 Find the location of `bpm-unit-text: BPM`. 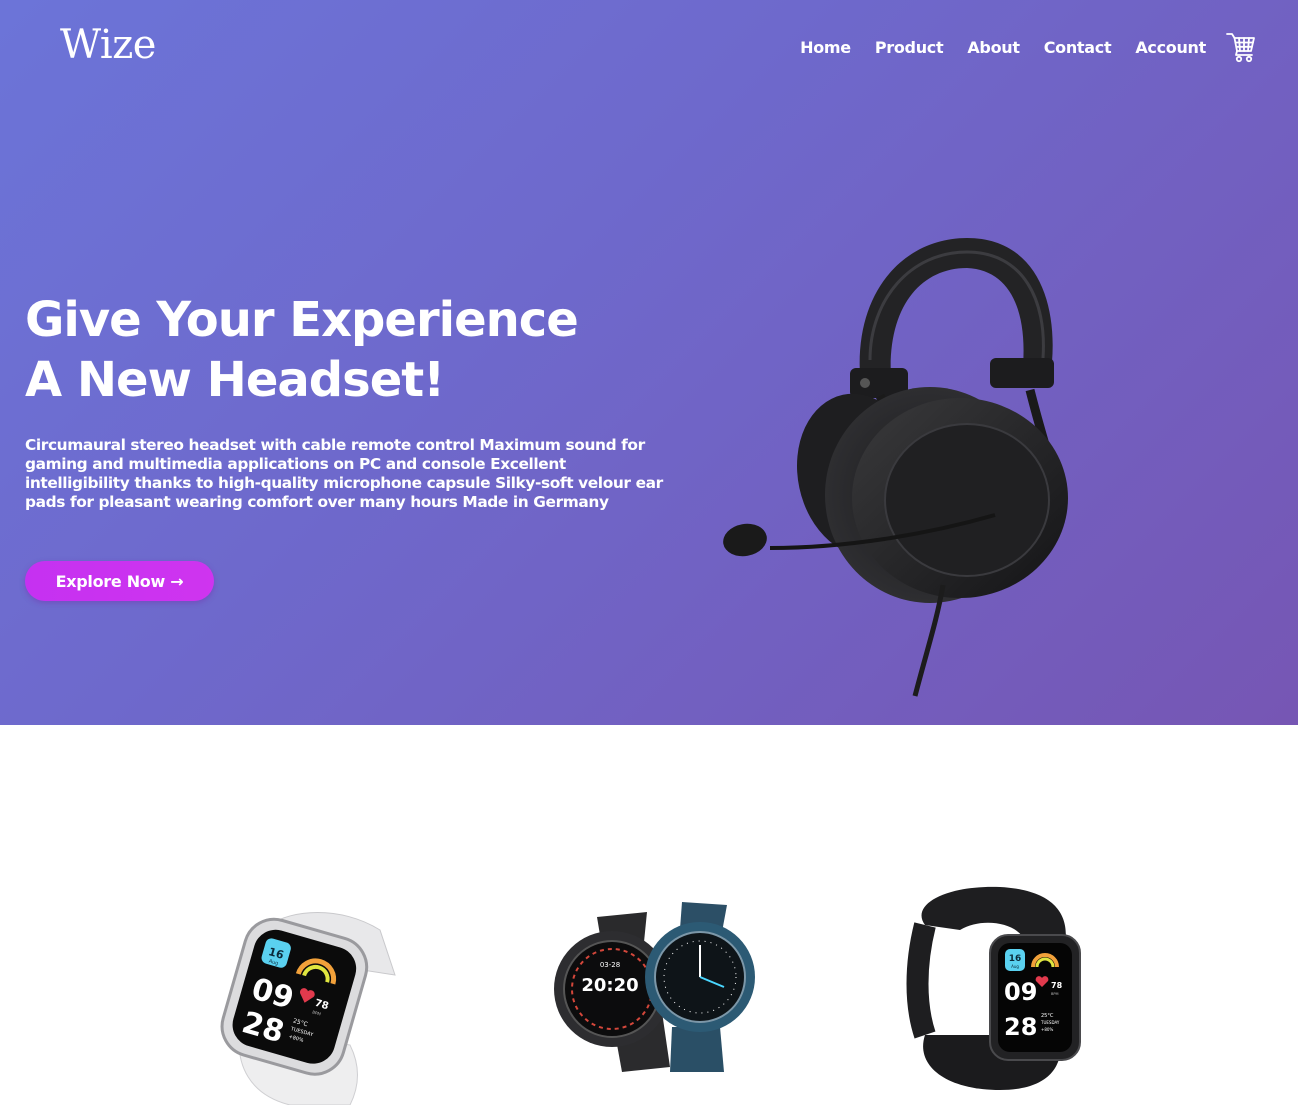

bpm-unit-text: BPM is located at coordinates (1055, 994).